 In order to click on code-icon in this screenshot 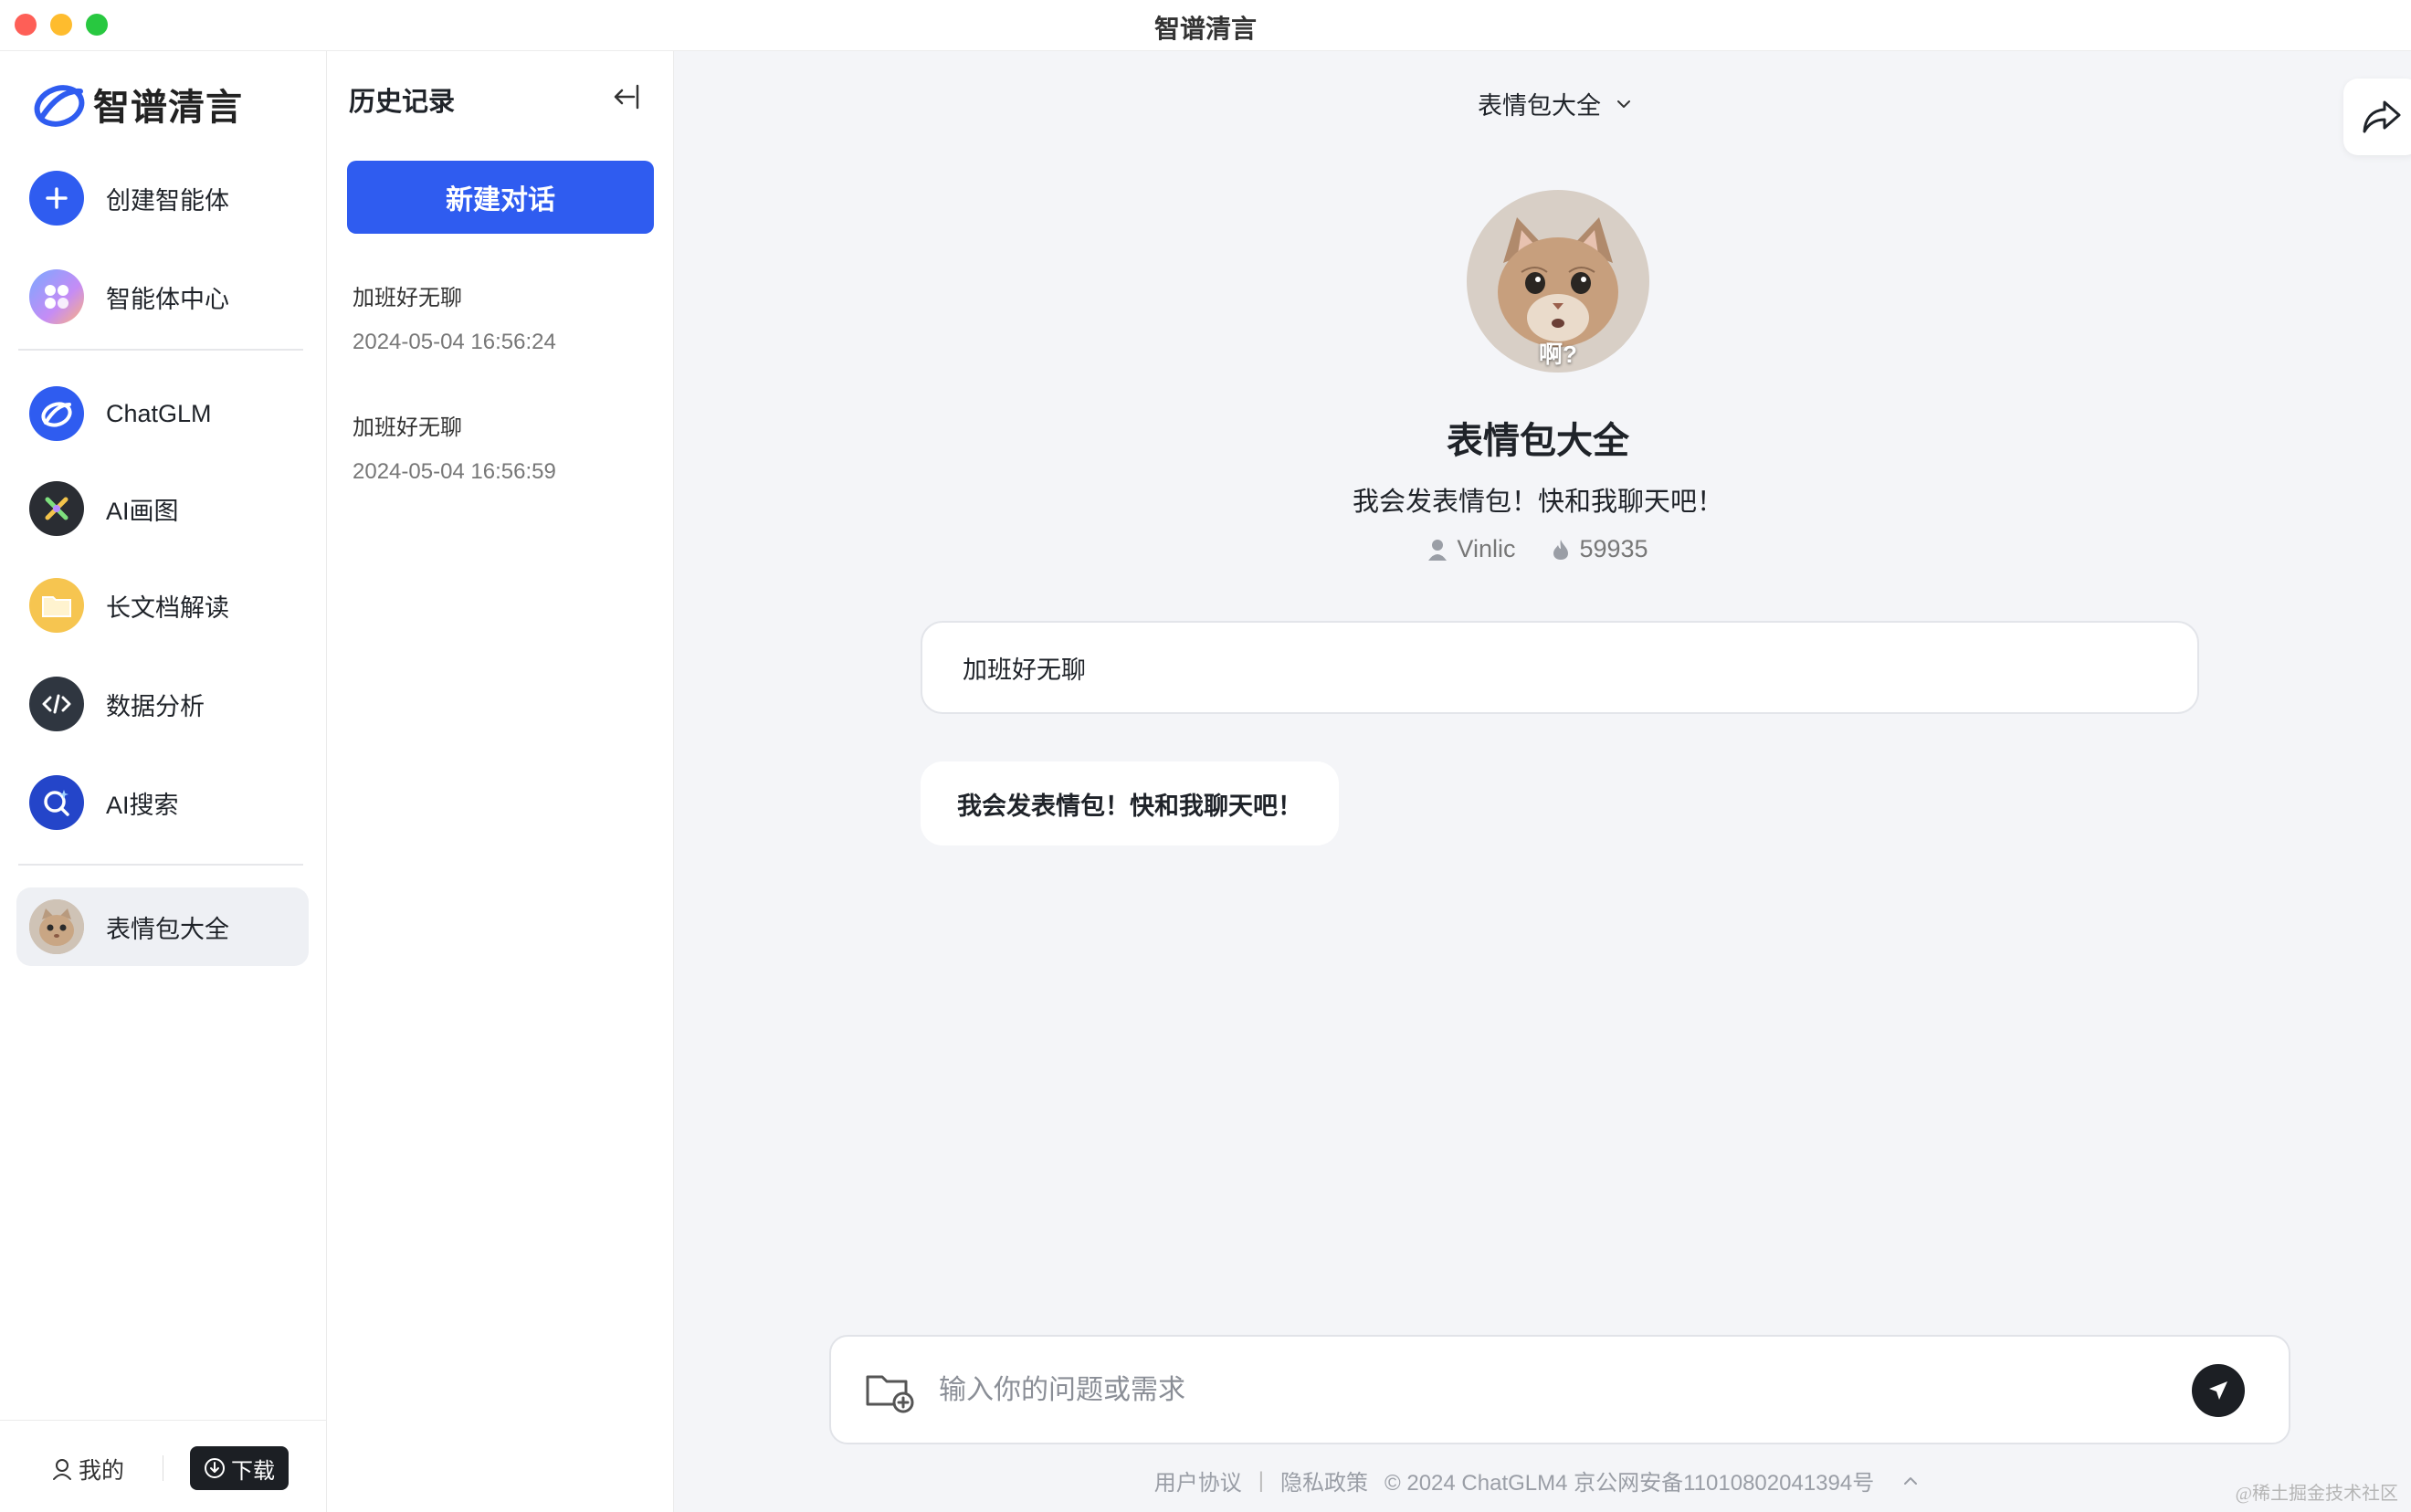, I will do `click(56, 704)`.